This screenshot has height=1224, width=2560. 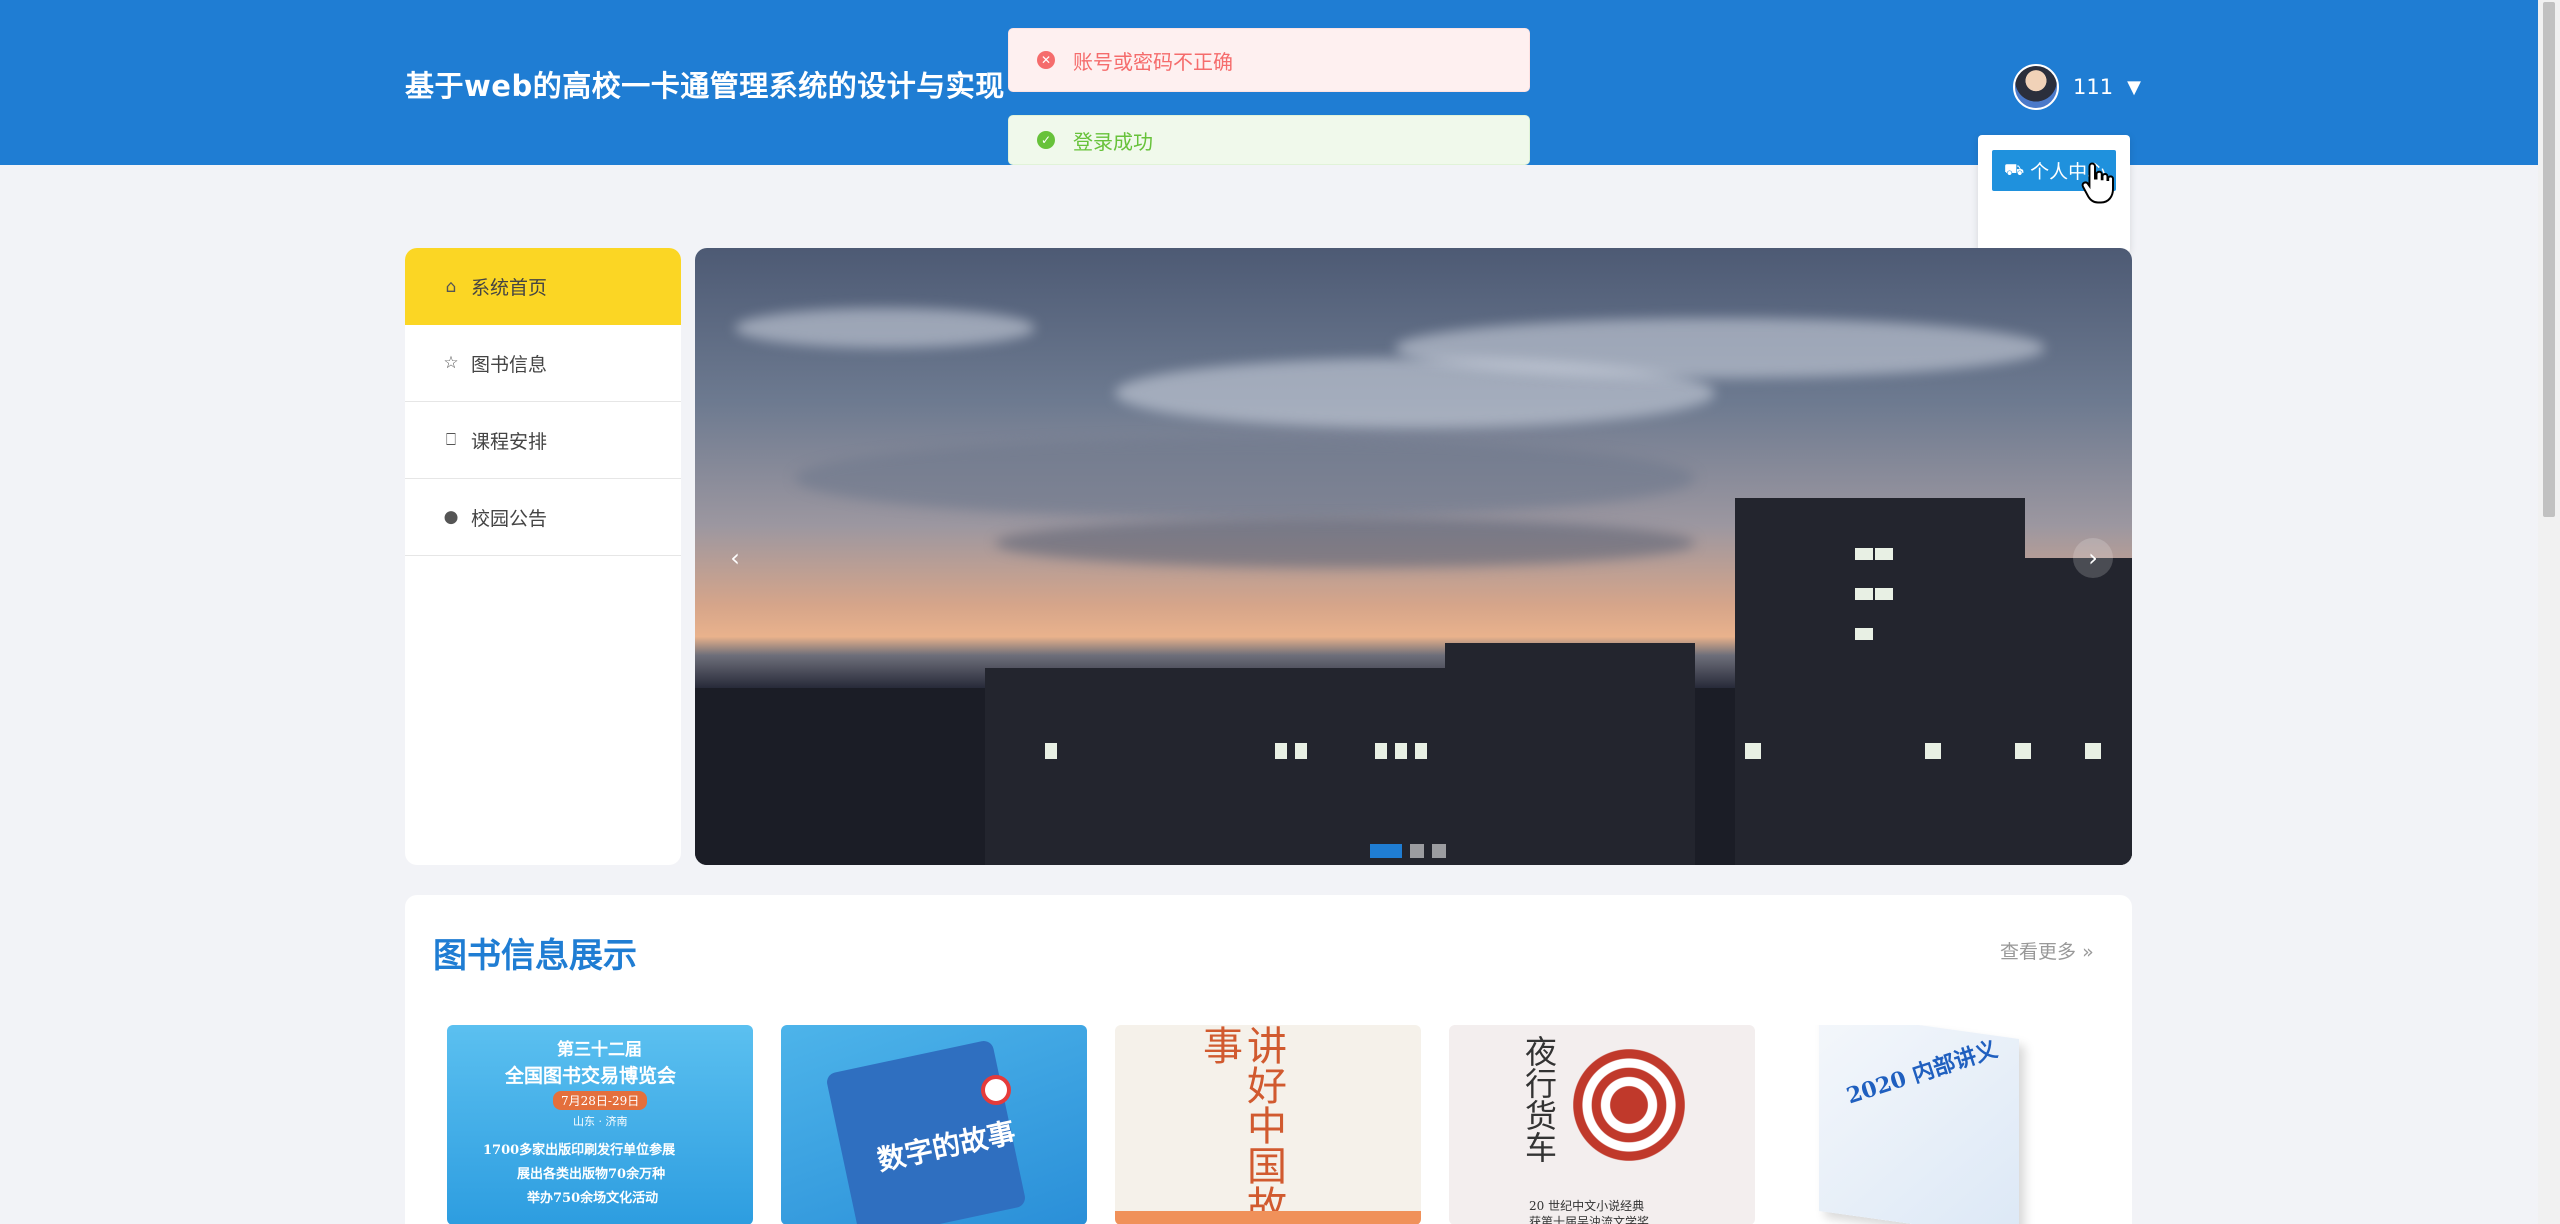 I want to click on sidebar-item-home: ⌂ 系统首页, so click(x=543, y=286).